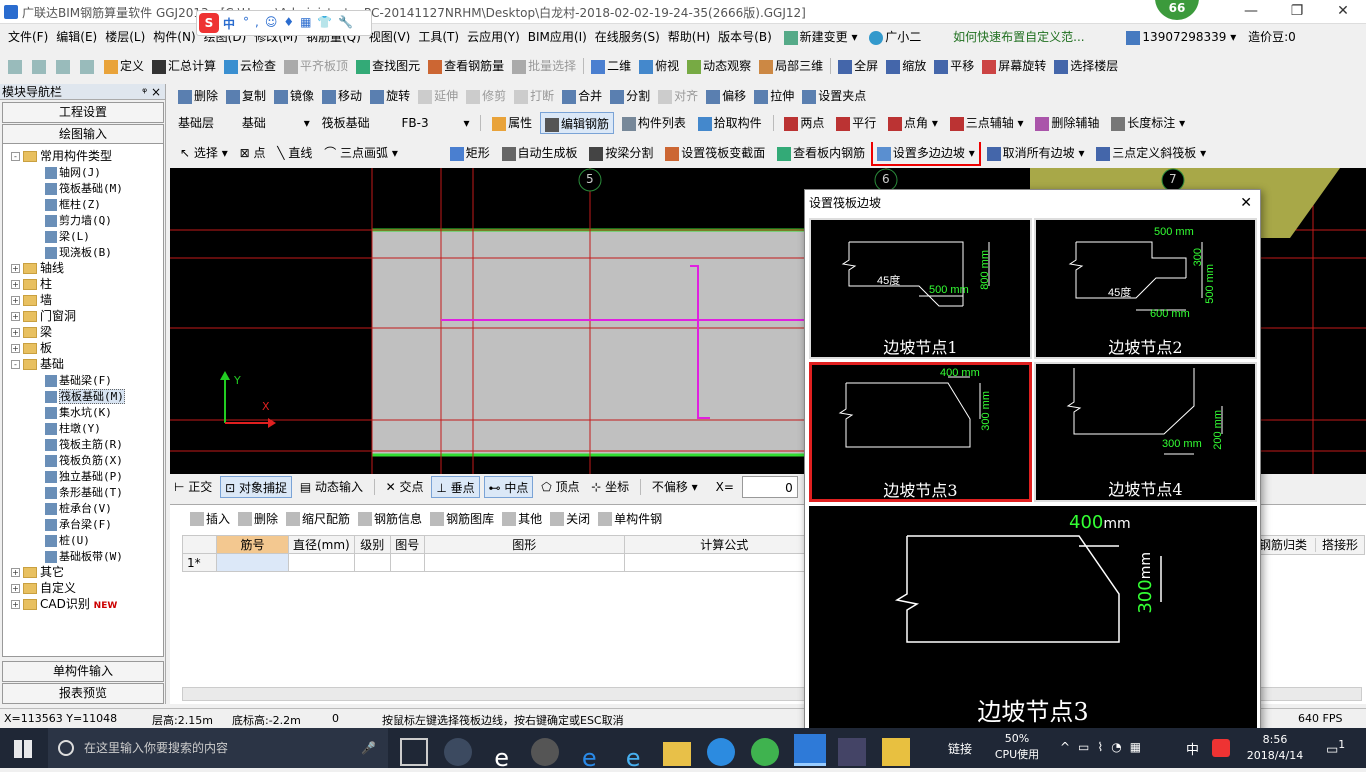 Image resolution: width=1366 pixels, height=772 pixels. Describe the element at coordinates (252, 544) in the screenshot. I see `column-header: 筋号` at that location.